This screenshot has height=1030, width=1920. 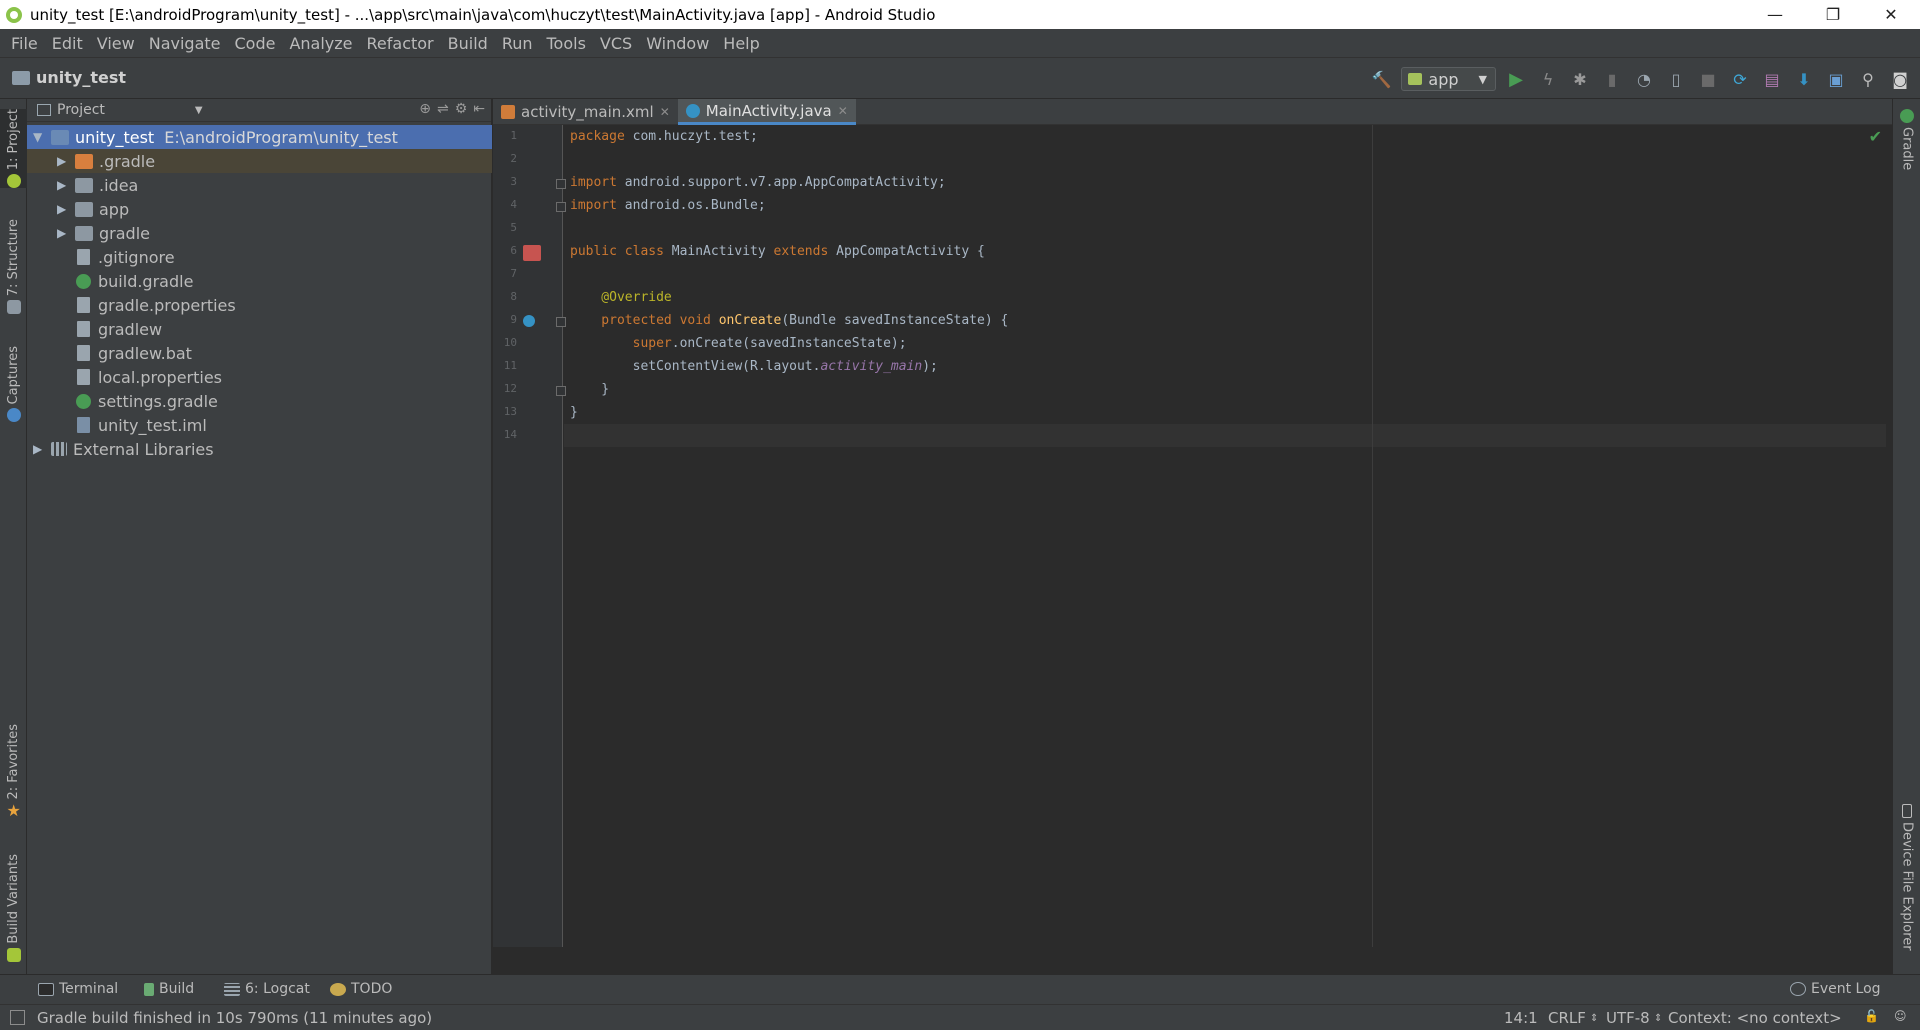 What do you see at coordinates (1906, 877) in the screenshot?
I see `tool-tab-device-file-explorer: Device File Explorer` at bounding box center [1906, 877].